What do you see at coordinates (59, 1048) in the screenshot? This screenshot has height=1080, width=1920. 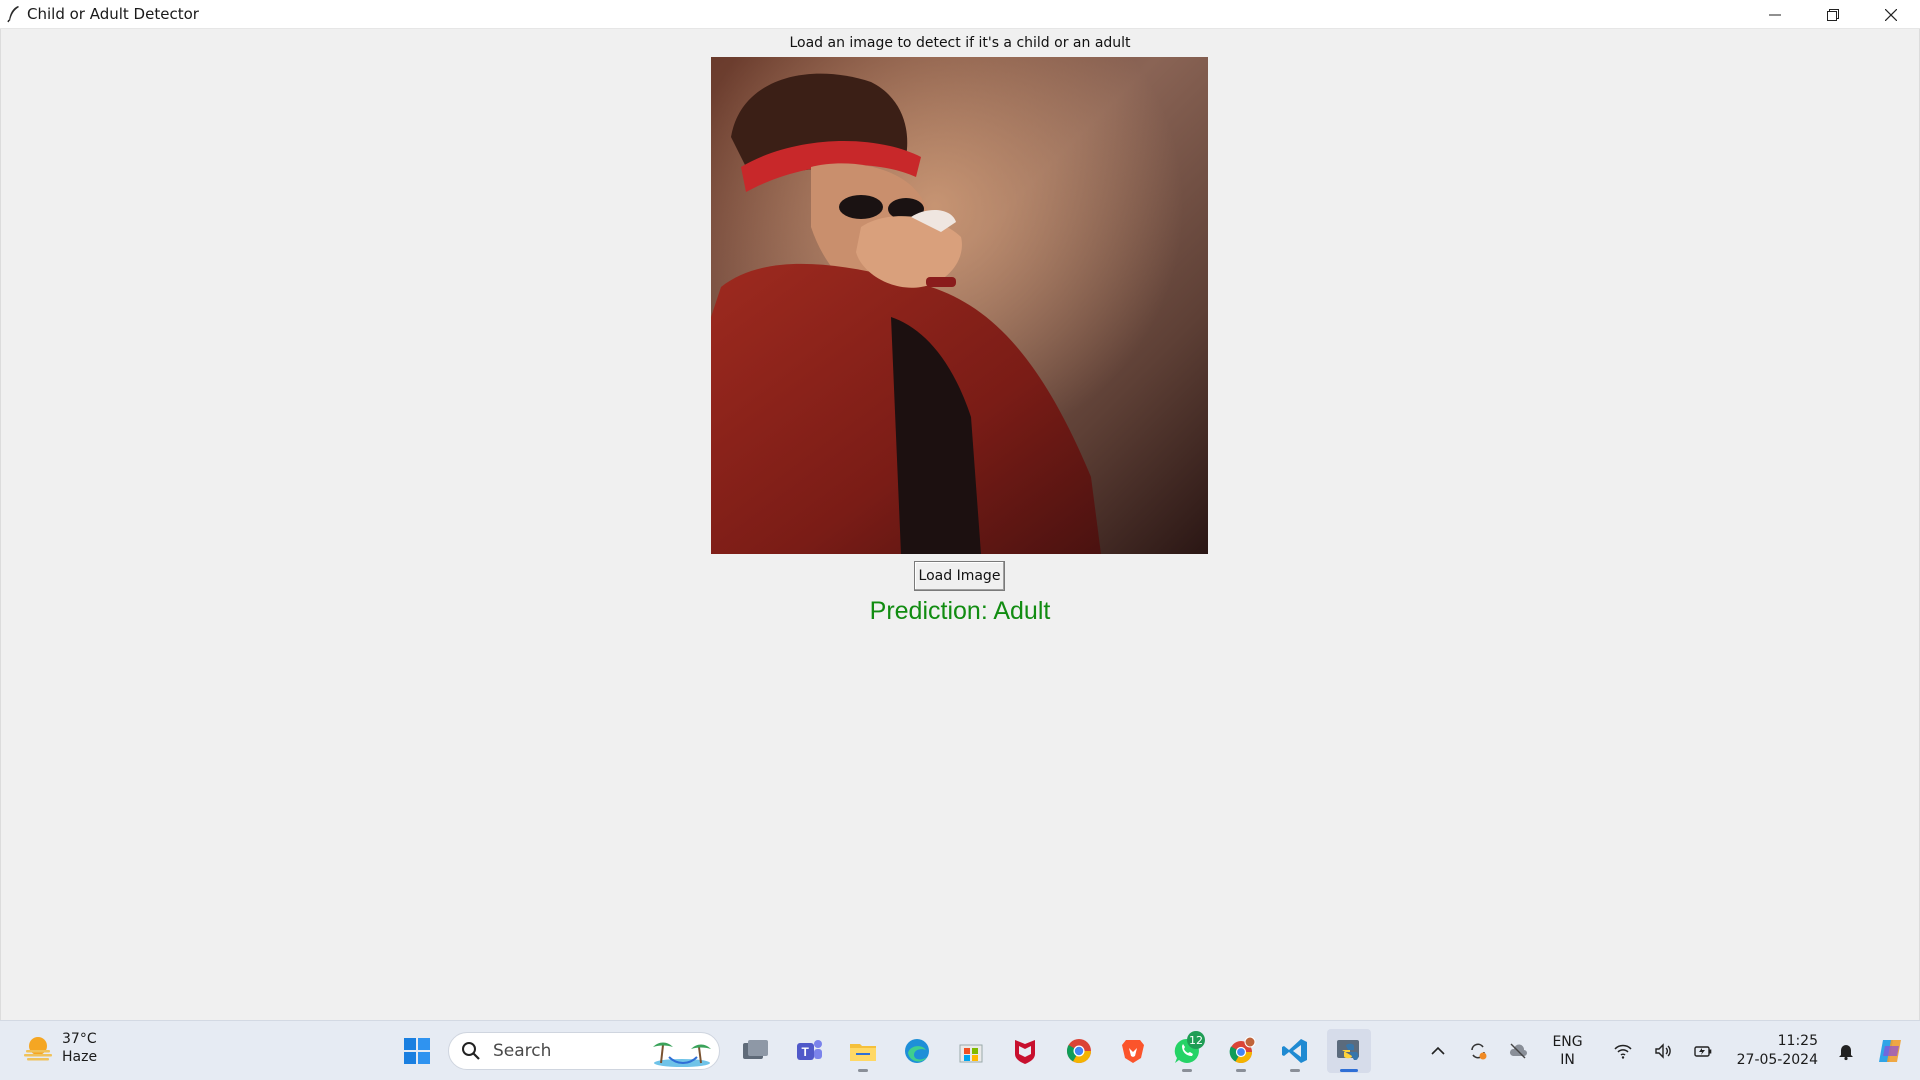 I see `weather-widget: 37°C Haze` at bounding box center [59, 1048].